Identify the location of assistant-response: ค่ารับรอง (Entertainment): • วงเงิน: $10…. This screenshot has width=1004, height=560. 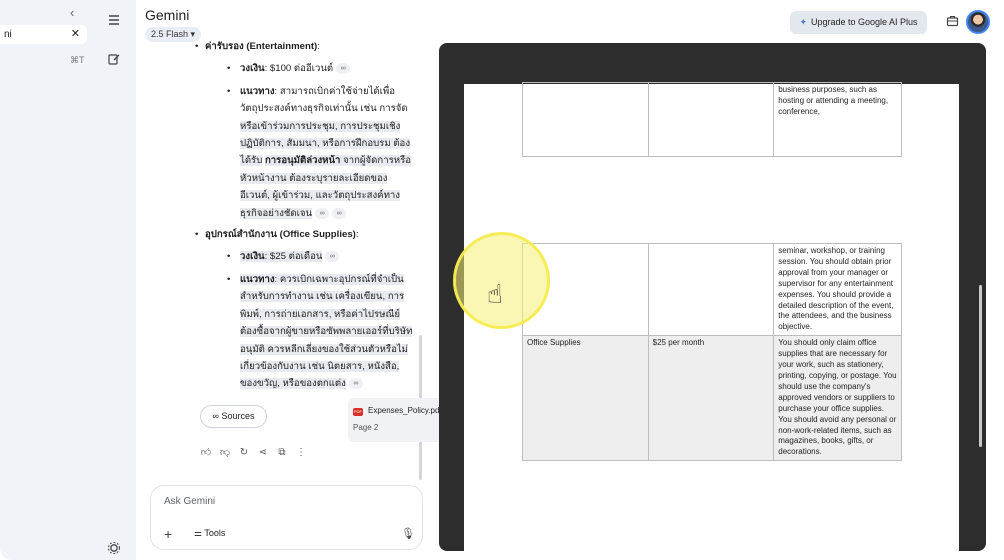
(308, 215).